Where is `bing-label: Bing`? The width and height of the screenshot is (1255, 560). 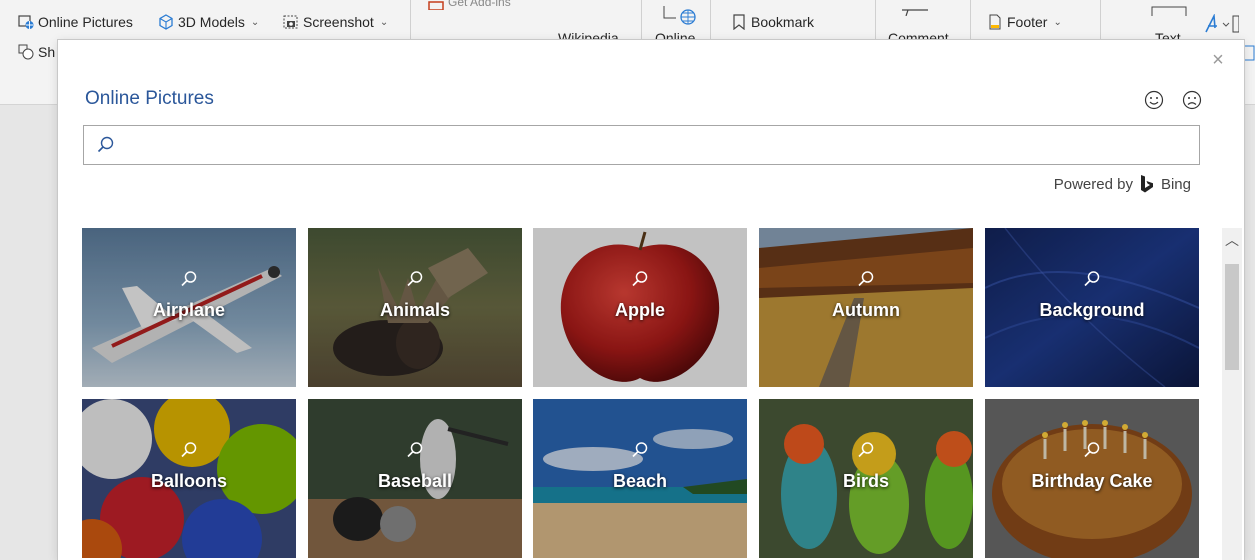 bing-label: Bing is located at coordinates (1175, 184).